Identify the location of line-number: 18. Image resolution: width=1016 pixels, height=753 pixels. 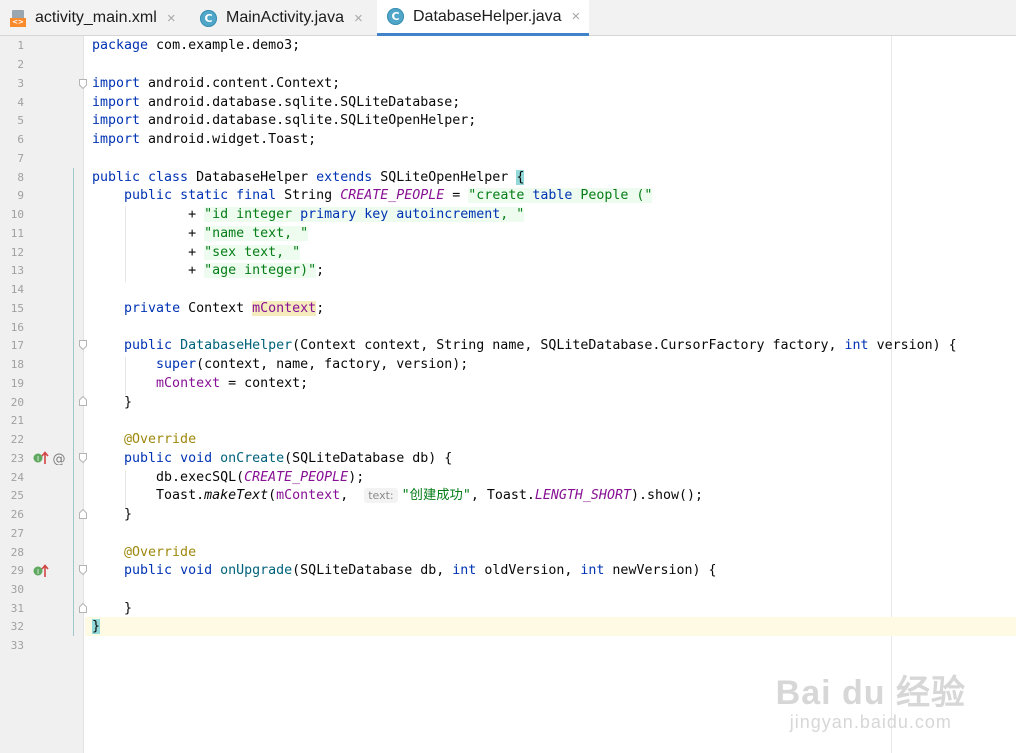
(17, 364).